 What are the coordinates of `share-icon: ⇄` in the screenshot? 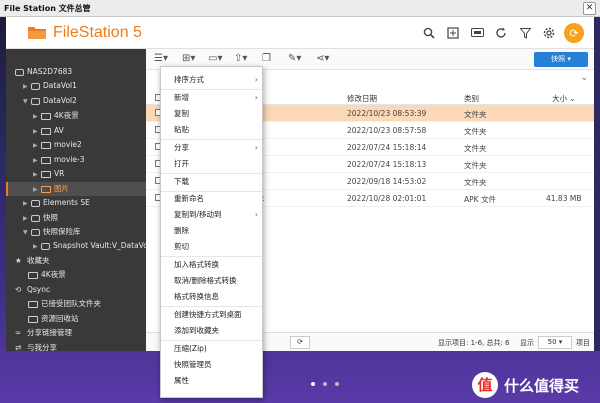 It's located at (18, 347).